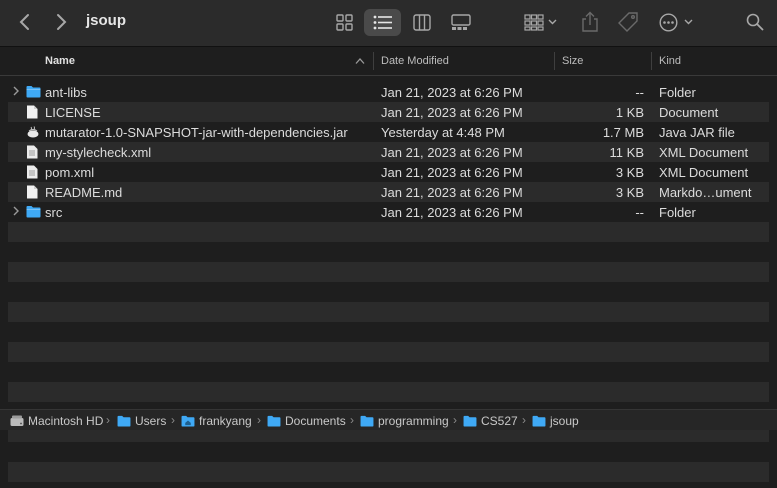 Image resolution: width=777 pixels, height=488 pixels. Describe the element at coordinates (33, 133) in the screenshot. I see `jar-icon` at that location.